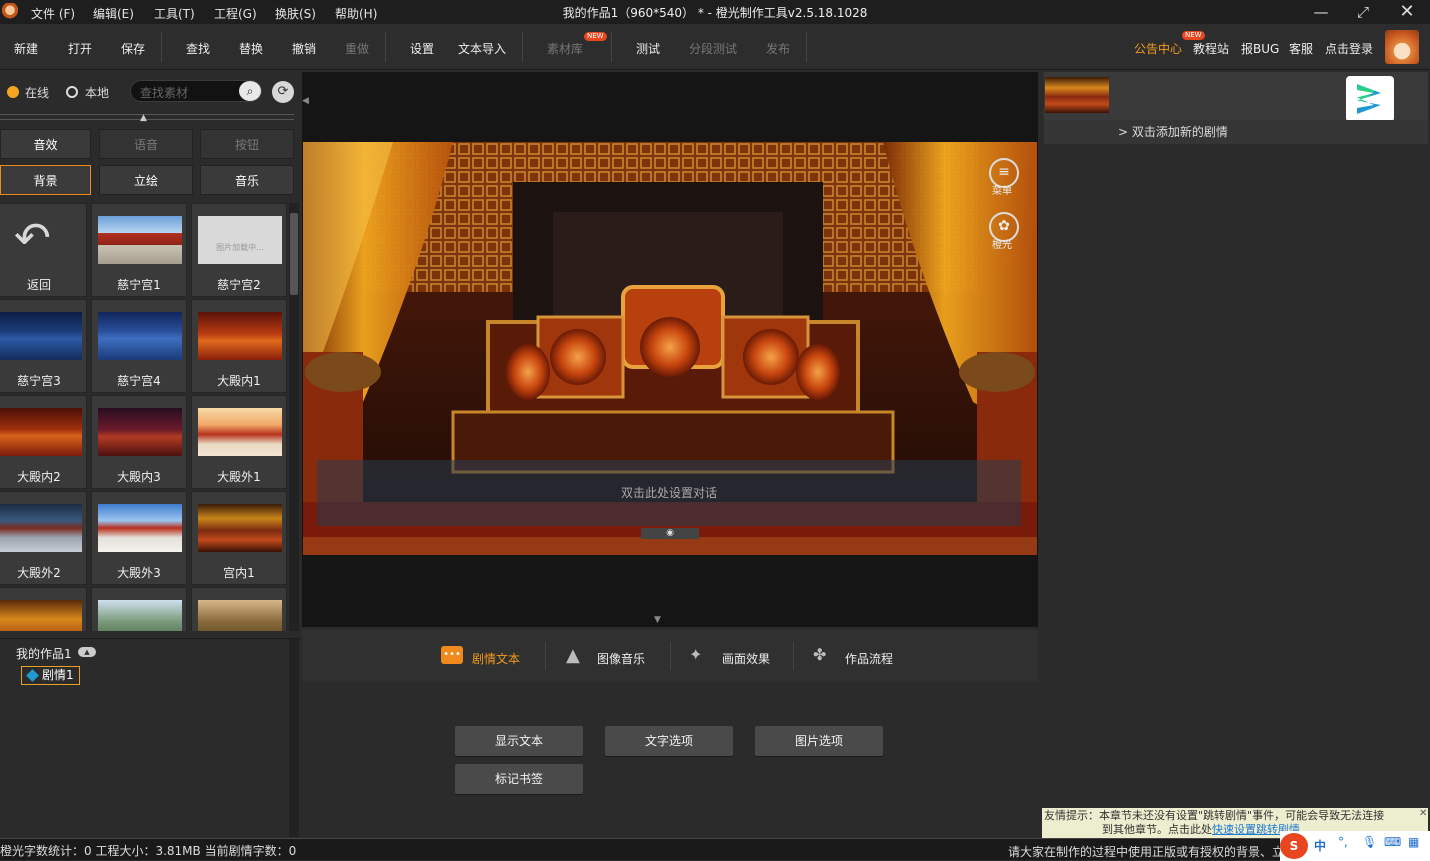 Image resolution: width=1430 pixels, height=861 pixels. I want to click on redo-button: 重做, so click(357, 48).